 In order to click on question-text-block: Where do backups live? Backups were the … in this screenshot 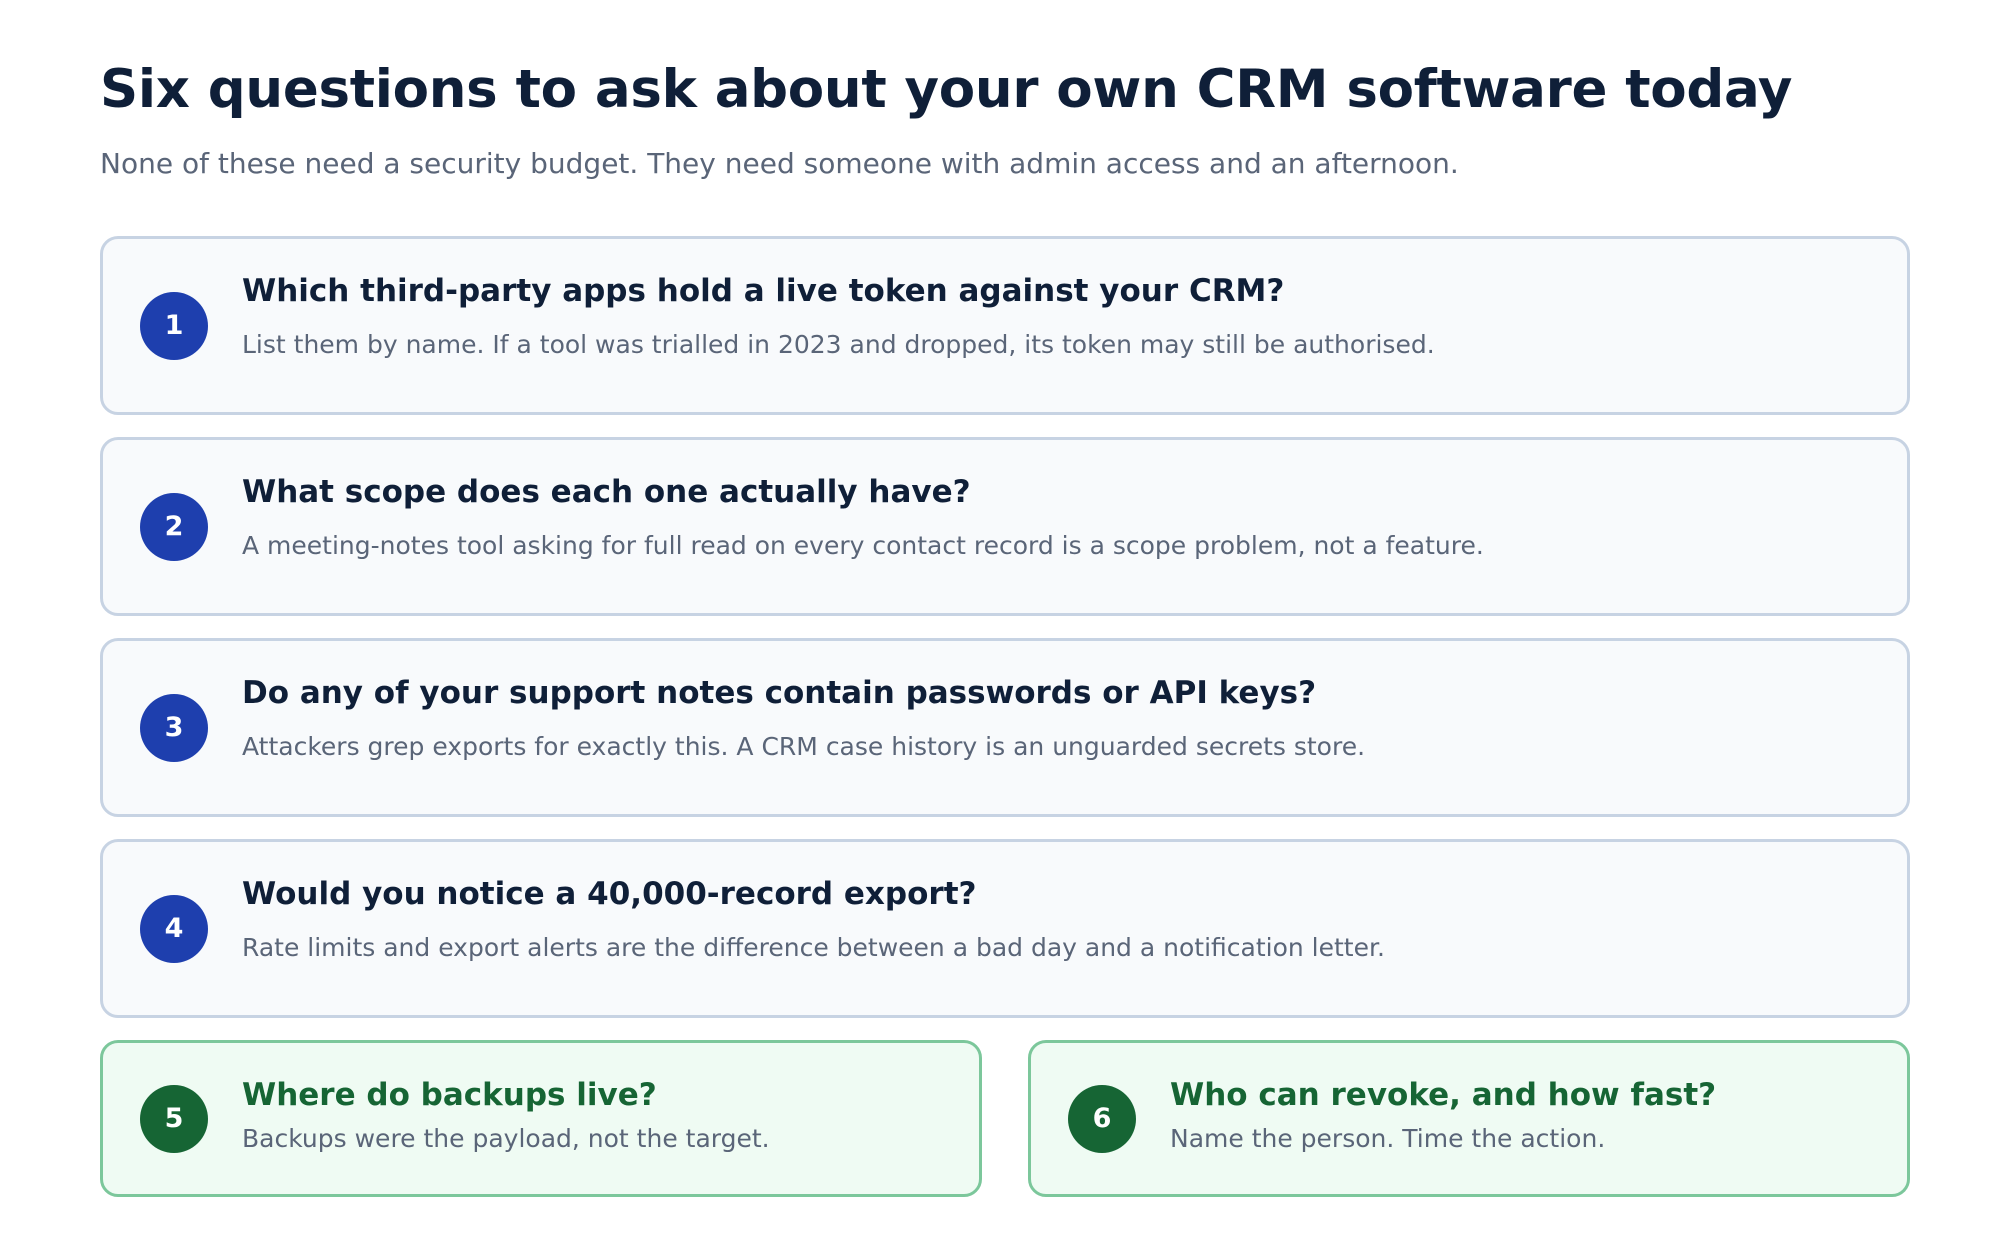, I will do `click(590, 1115)`.